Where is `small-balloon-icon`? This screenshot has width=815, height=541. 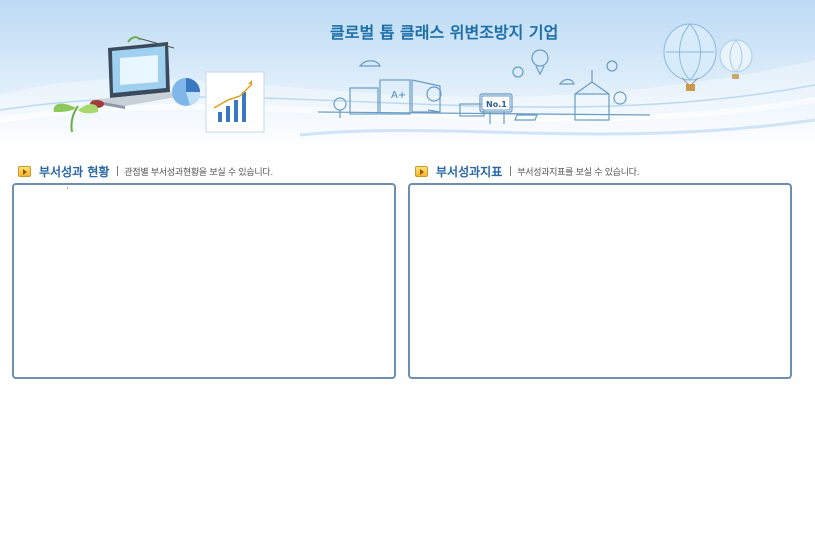
small-balloon-icon is located at coordinates (736, 59).